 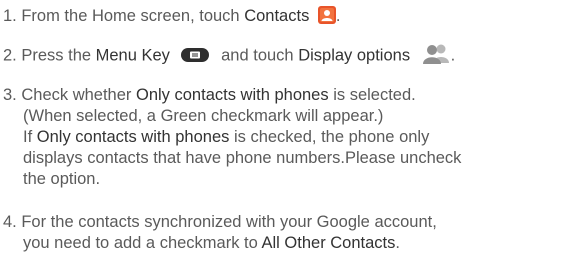 What do you see at coordinates (277, 16) in the screenshot?
I see `contacts-label: Contacts` at bounding box center [277, 16].